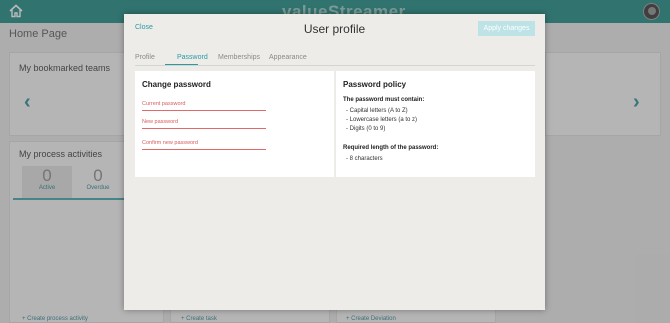 This screenshot has height=323, width=670. What do you see at coordinates (145, 57) in the screenshot?
I see `tab-profile: Profile` at bounding box center [145, 57].